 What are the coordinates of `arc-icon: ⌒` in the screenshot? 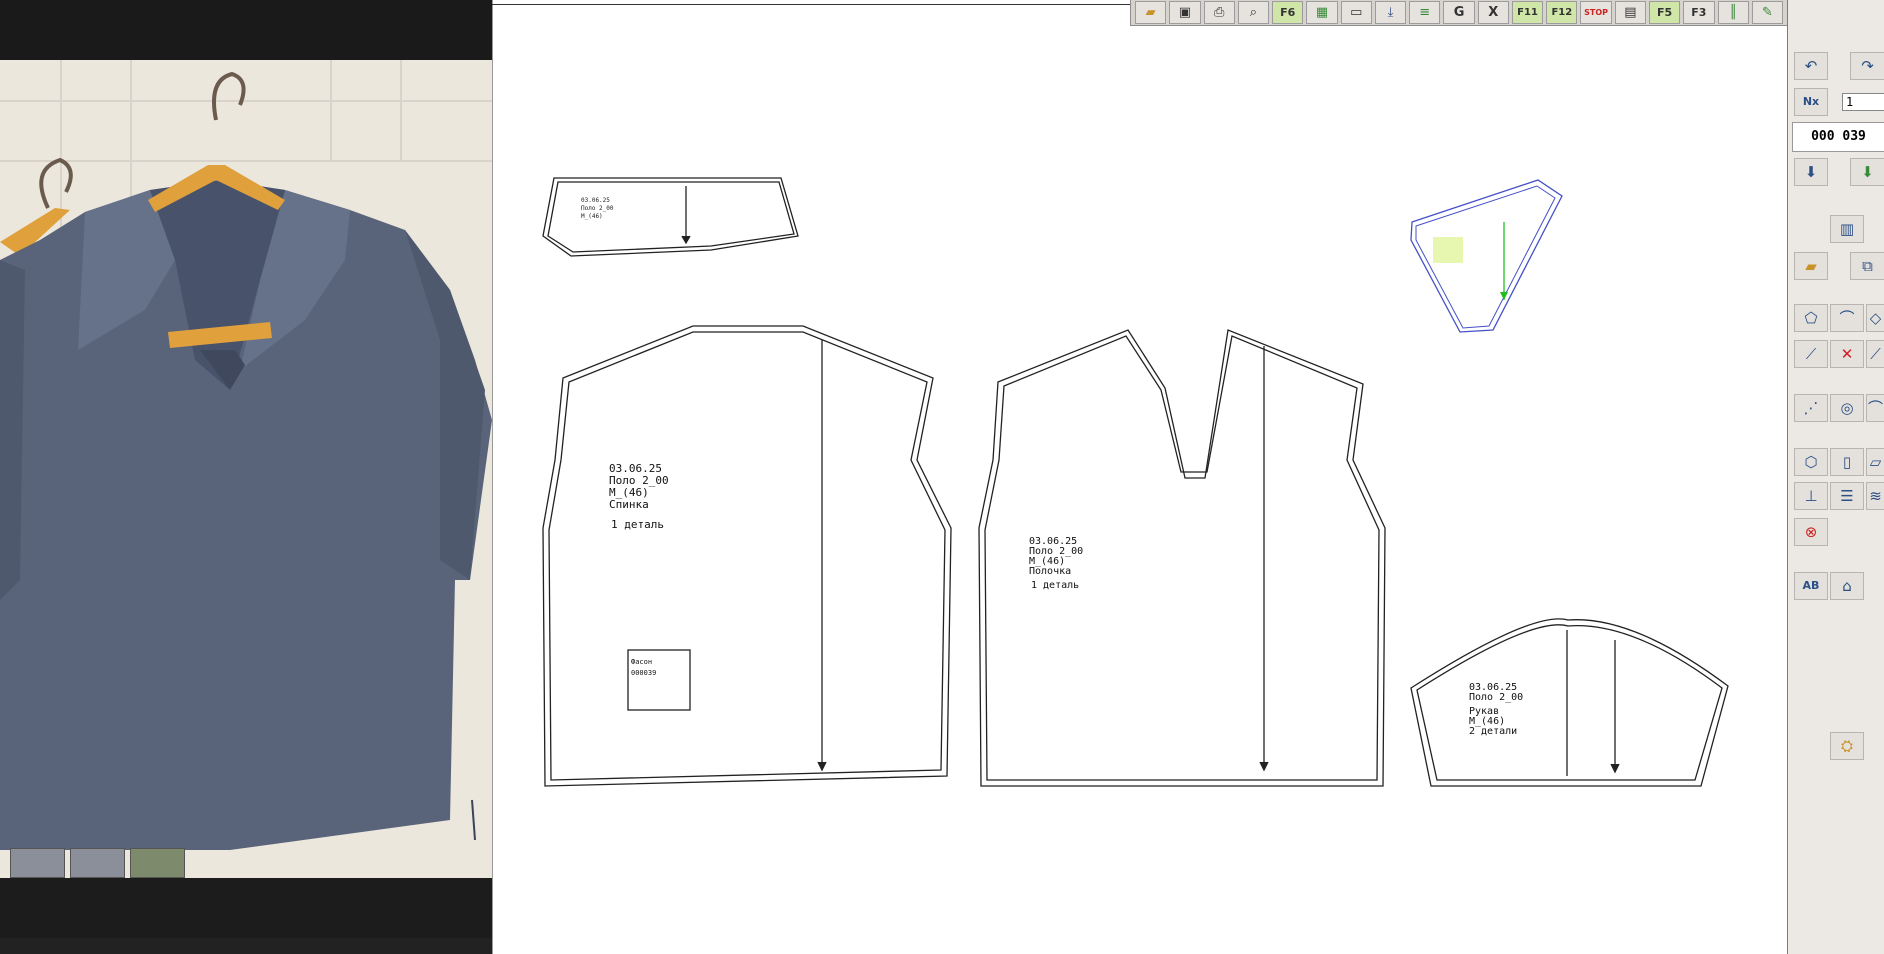 It's located at (1875, 408).